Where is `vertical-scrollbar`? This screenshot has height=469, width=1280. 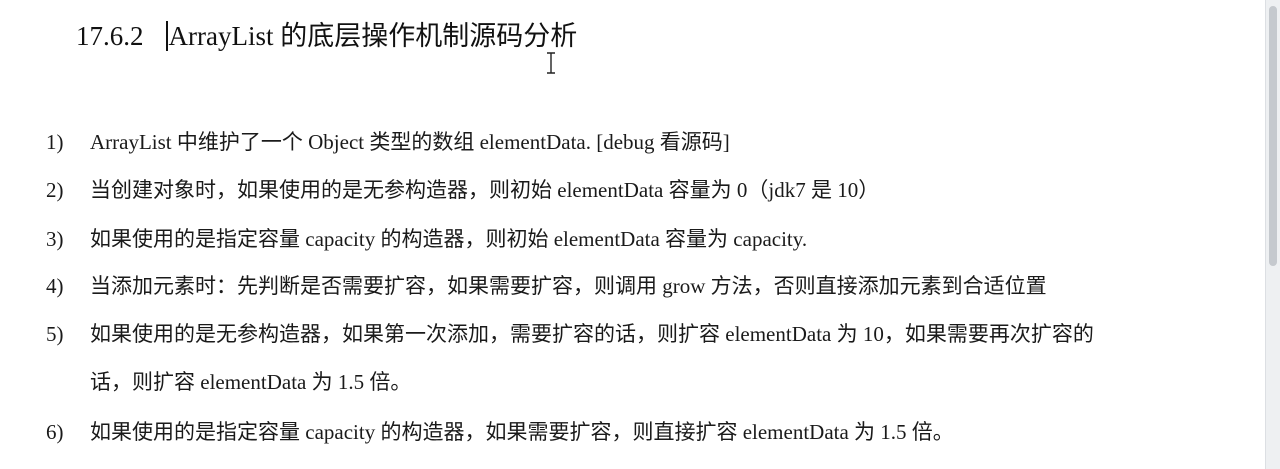
vertical-scrollbar is located at coordinates (1272, 234).